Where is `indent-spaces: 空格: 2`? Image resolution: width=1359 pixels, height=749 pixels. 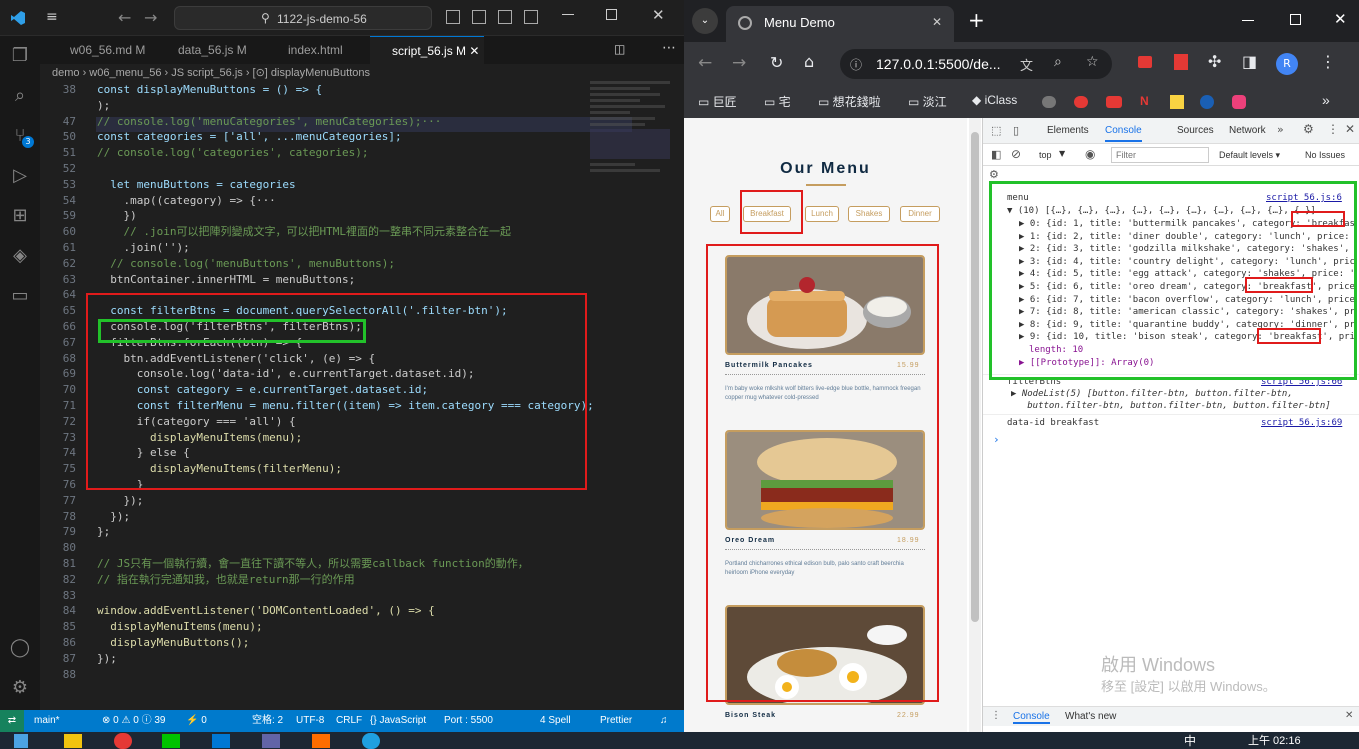 indent-spaces: 空格: 2 is located at coordinates (267, 721).